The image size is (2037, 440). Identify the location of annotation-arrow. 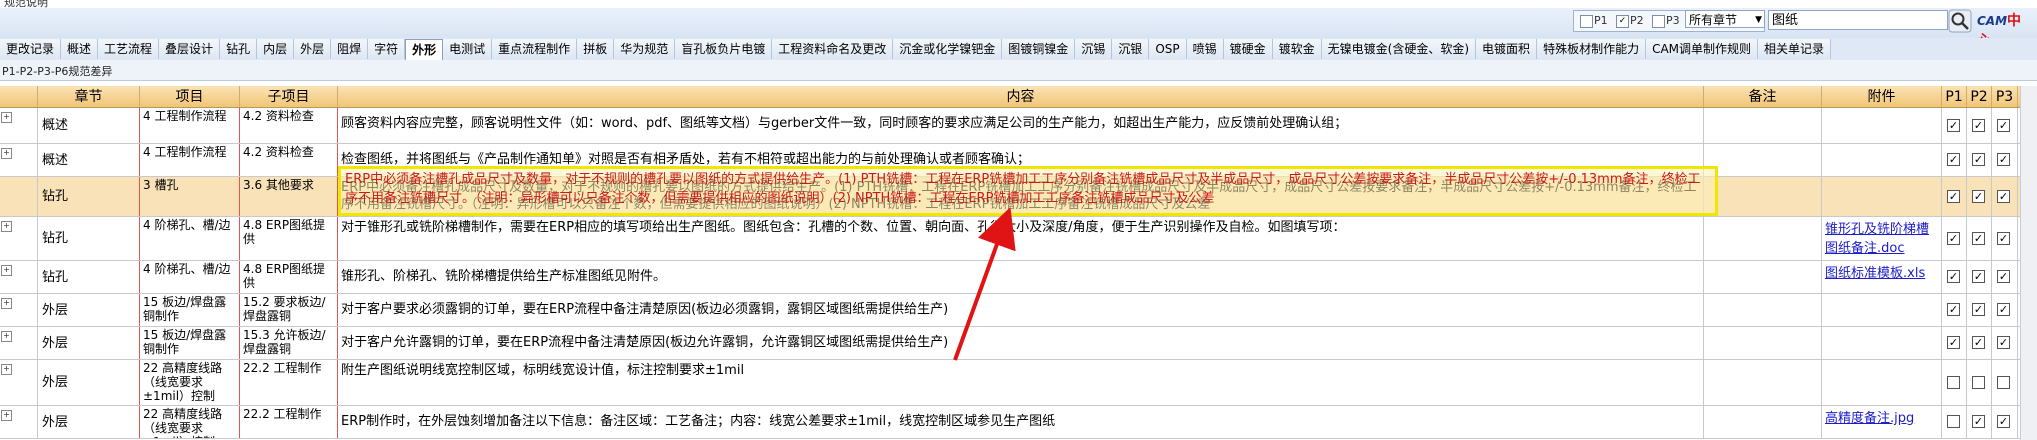
(984, 283).